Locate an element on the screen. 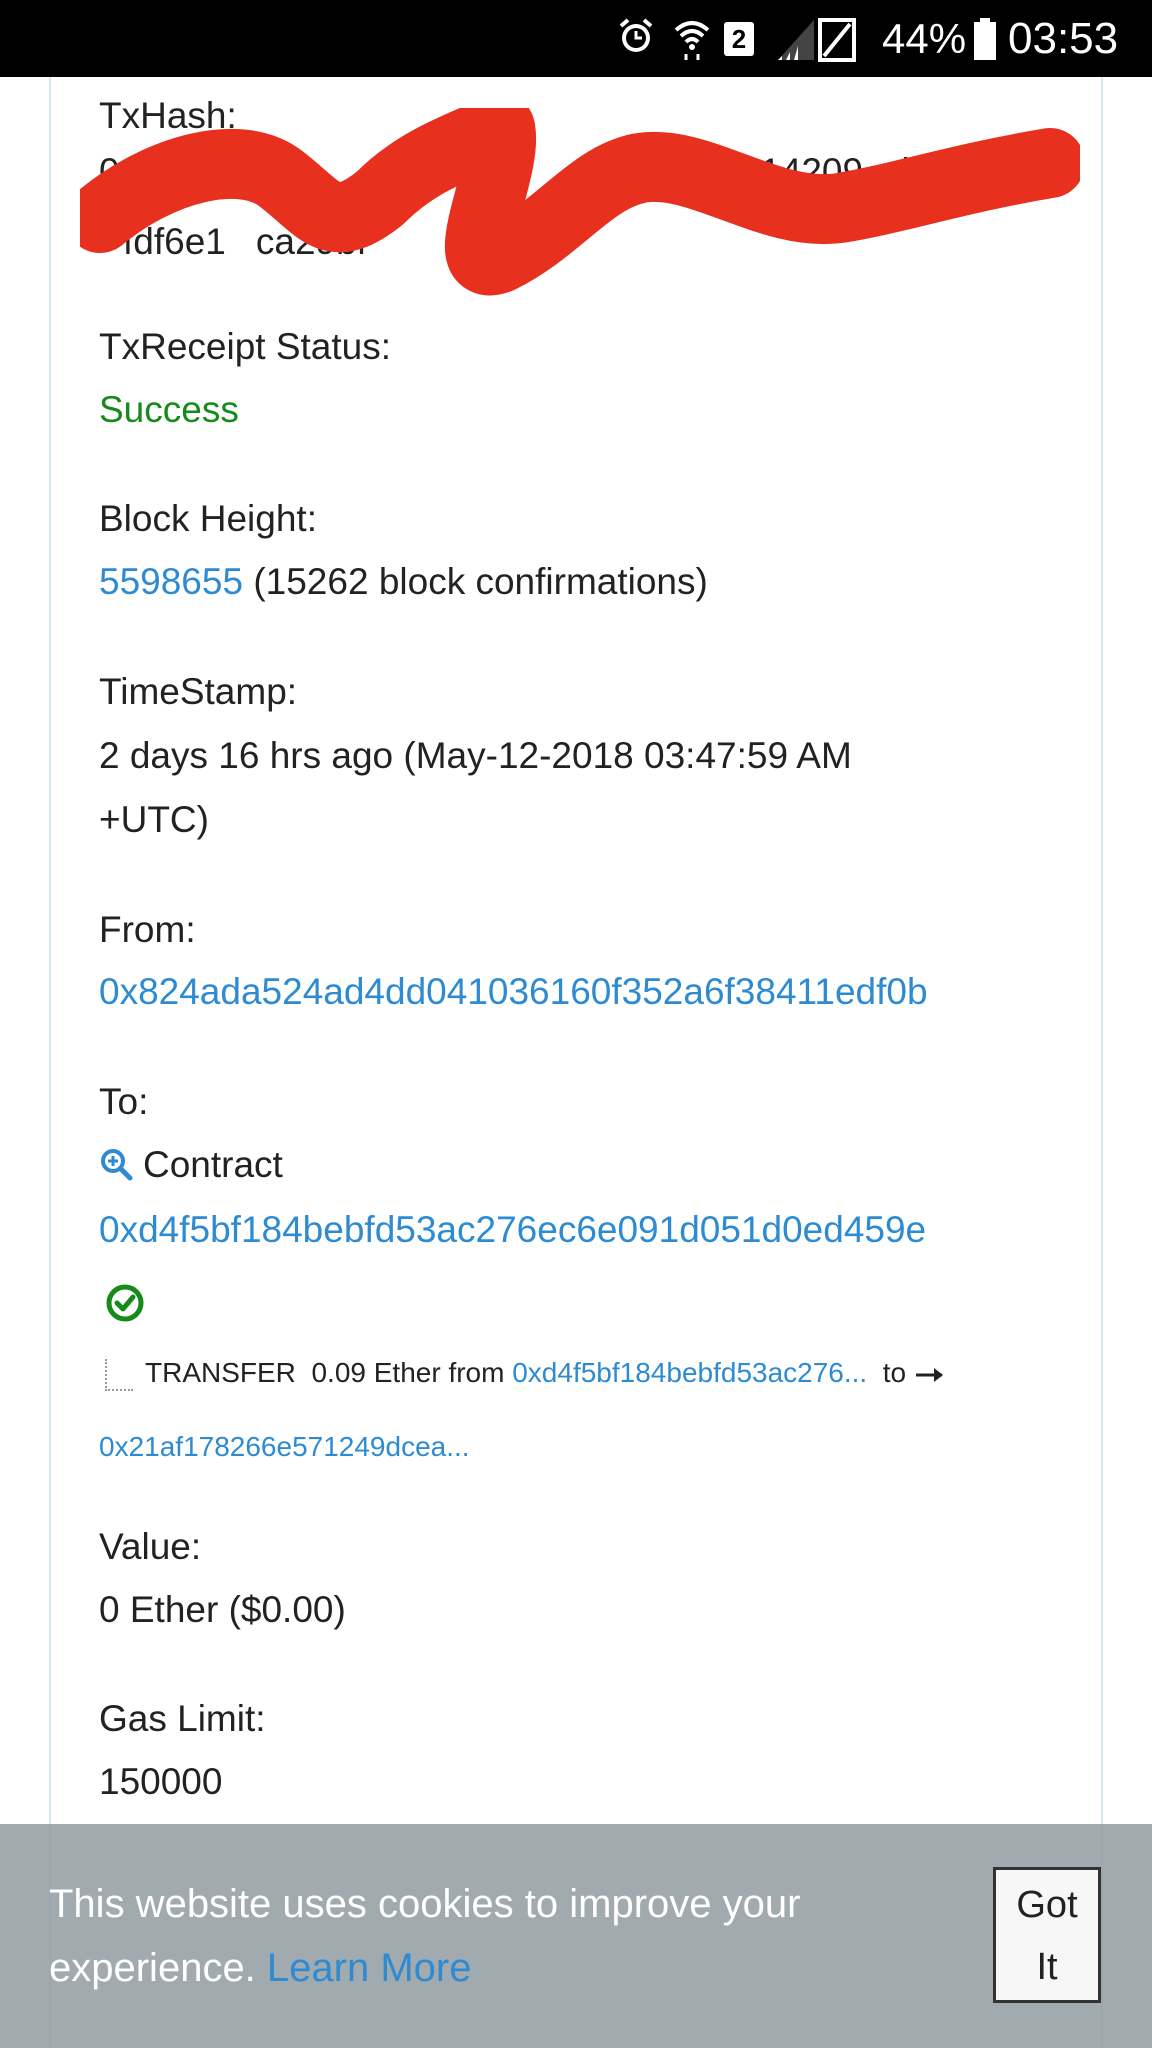 This screenshot has height=2048, width=1152. to-label: To: is located at coordinates (124, 1101).